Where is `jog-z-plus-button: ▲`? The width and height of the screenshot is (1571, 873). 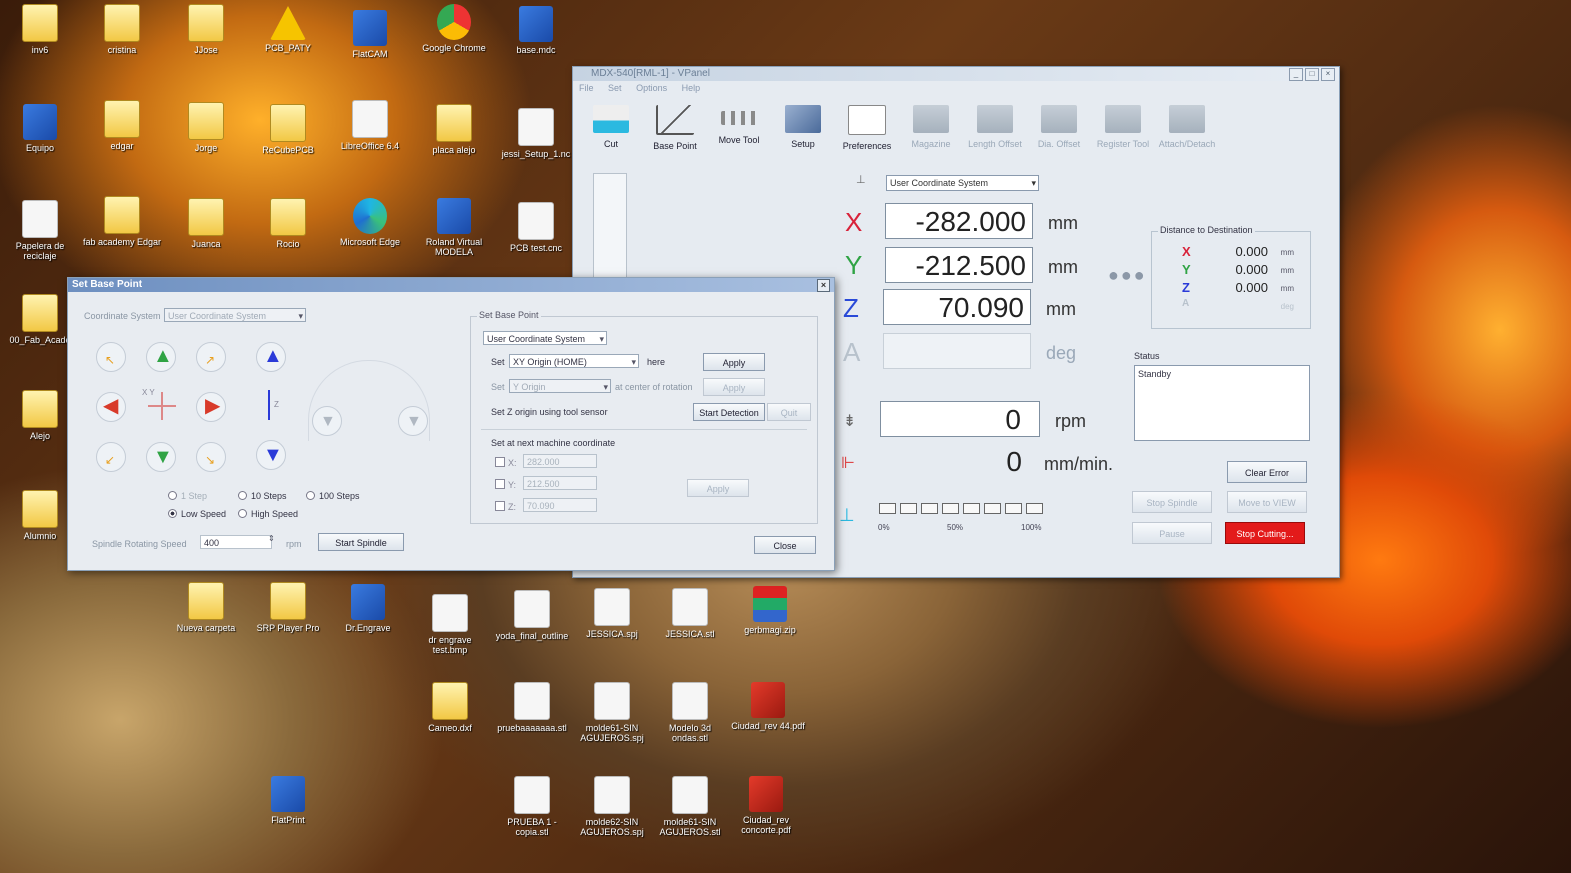
jog-z-plus-button: ▲ is located at coordinates (271, 357).